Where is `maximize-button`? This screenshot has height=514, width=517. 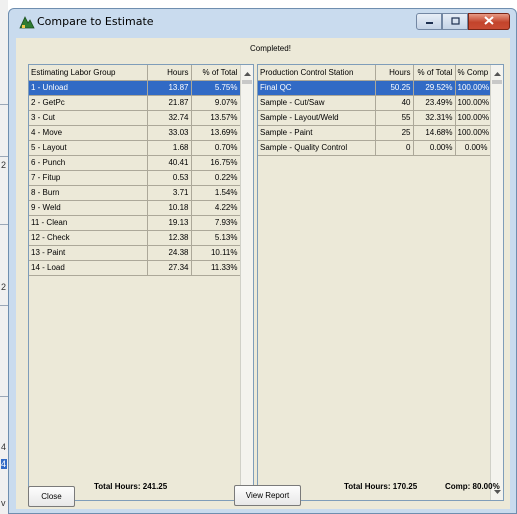
maximize-button is located at coordinates (455, 21).